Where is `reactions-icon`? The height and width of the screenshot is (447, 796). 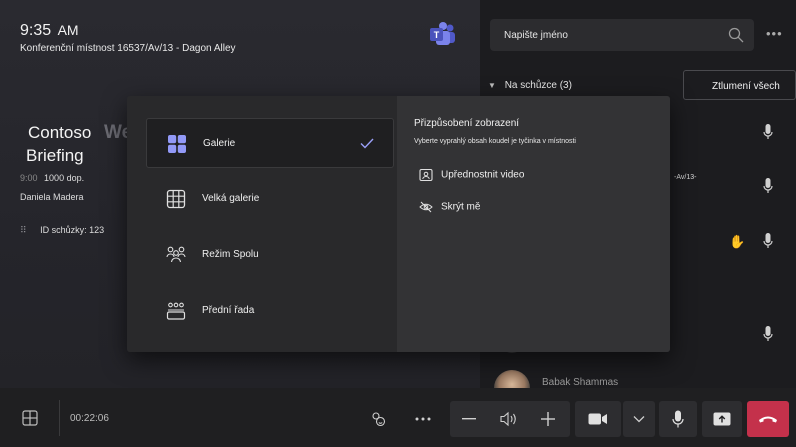
reactions-icon is located at coordinates (379, 419).